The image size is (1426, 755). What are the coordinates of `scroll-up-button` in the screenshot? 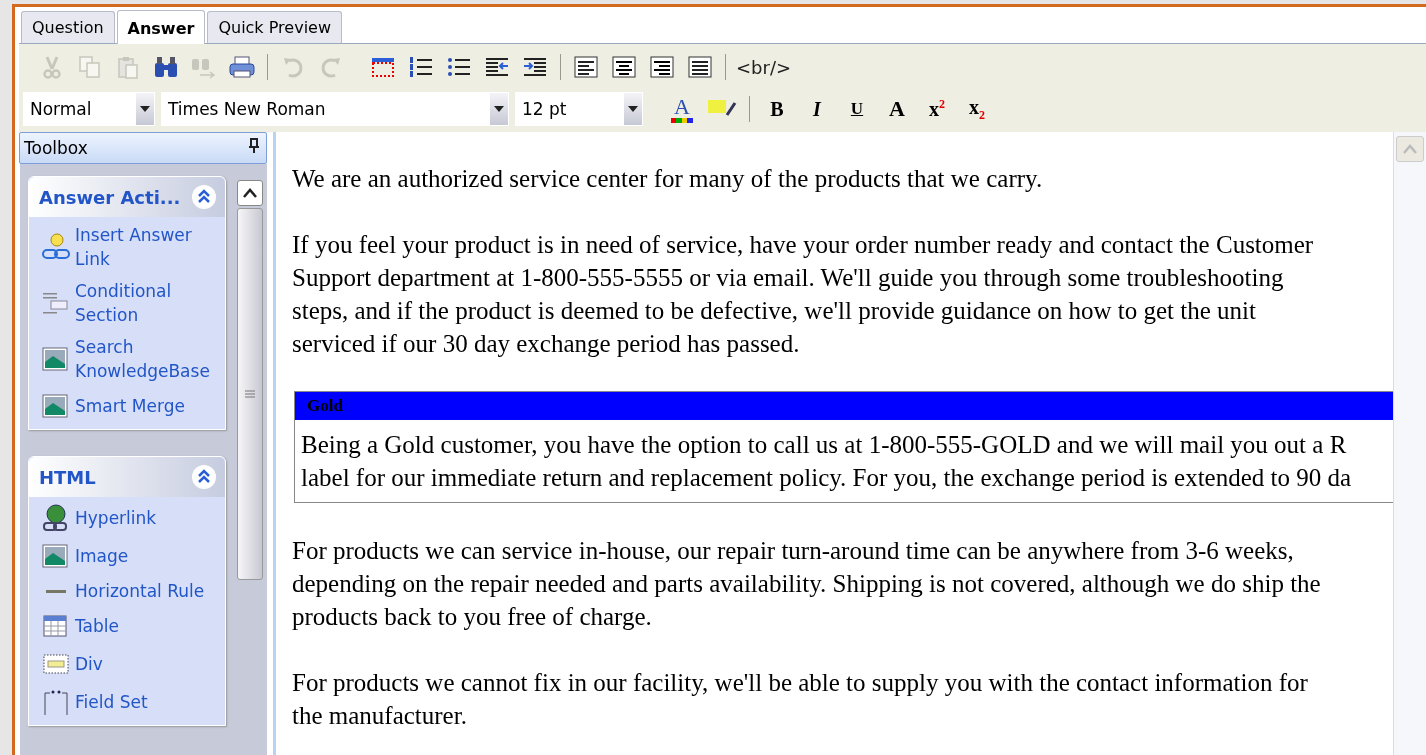 It's located at (250, 193).